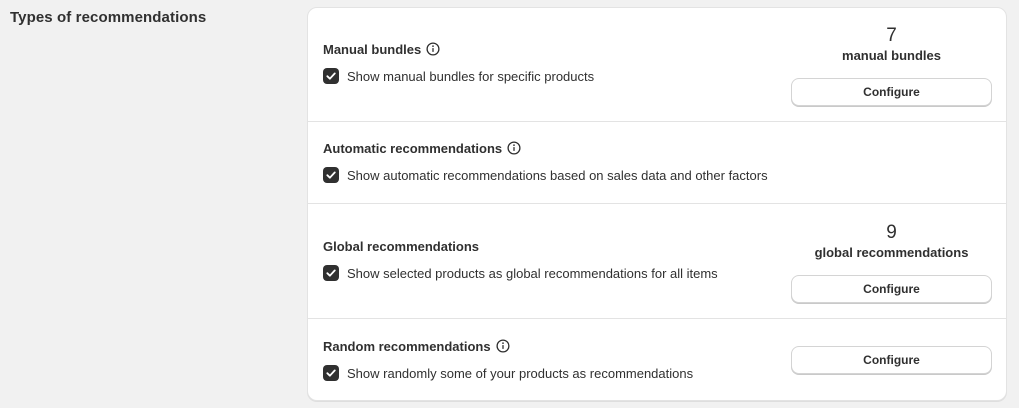 The image size is (1019, 408). I want to click on row-title-label: Automatic recommendations, so click(413, 148).